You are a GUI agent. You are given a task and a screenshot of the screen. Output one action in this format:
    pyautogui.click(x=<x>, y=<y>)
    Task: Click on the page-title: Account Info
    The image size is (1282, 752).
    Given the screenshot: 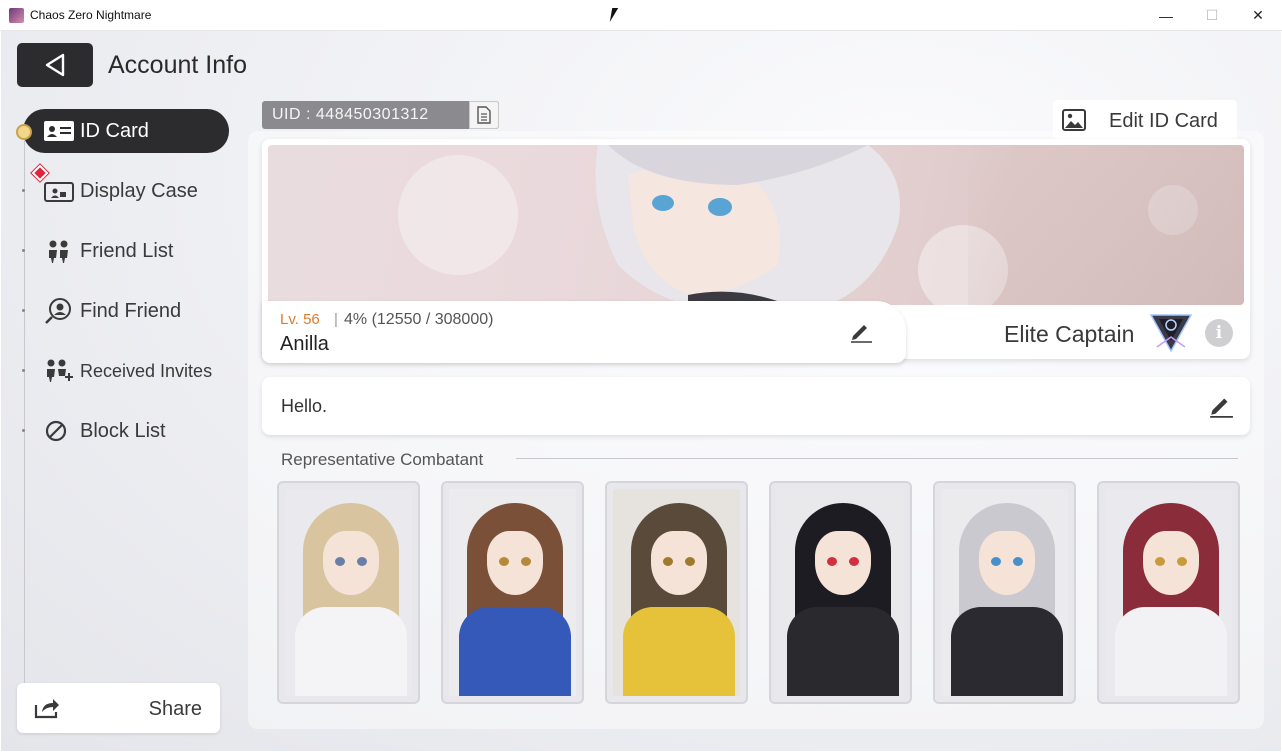 What is the action you would take?
    pyautogui.click(x=177, y=65)
    